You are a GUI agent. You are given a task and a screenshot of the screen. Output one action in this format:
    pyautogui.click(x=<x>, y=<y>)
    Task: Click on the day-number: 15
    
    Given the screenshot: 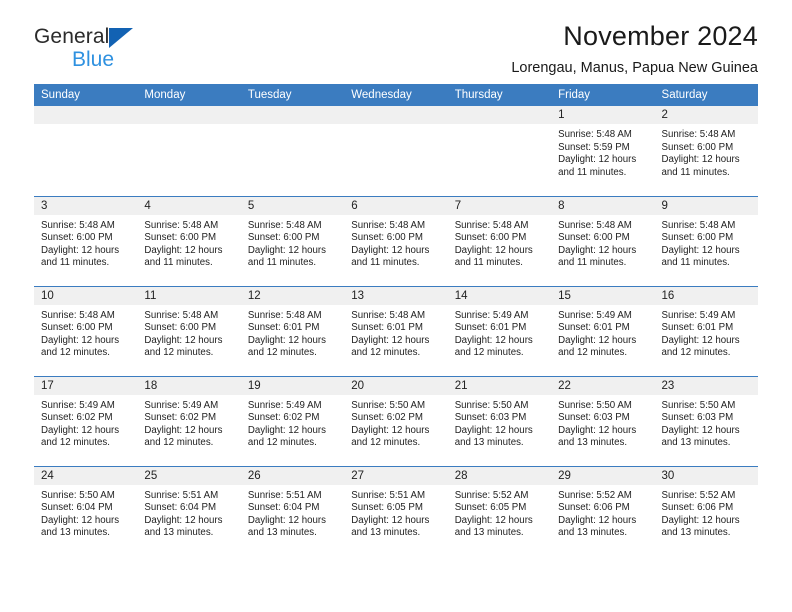 What is the action you would take?
    pyautogui.click(x=603, y=295)
    